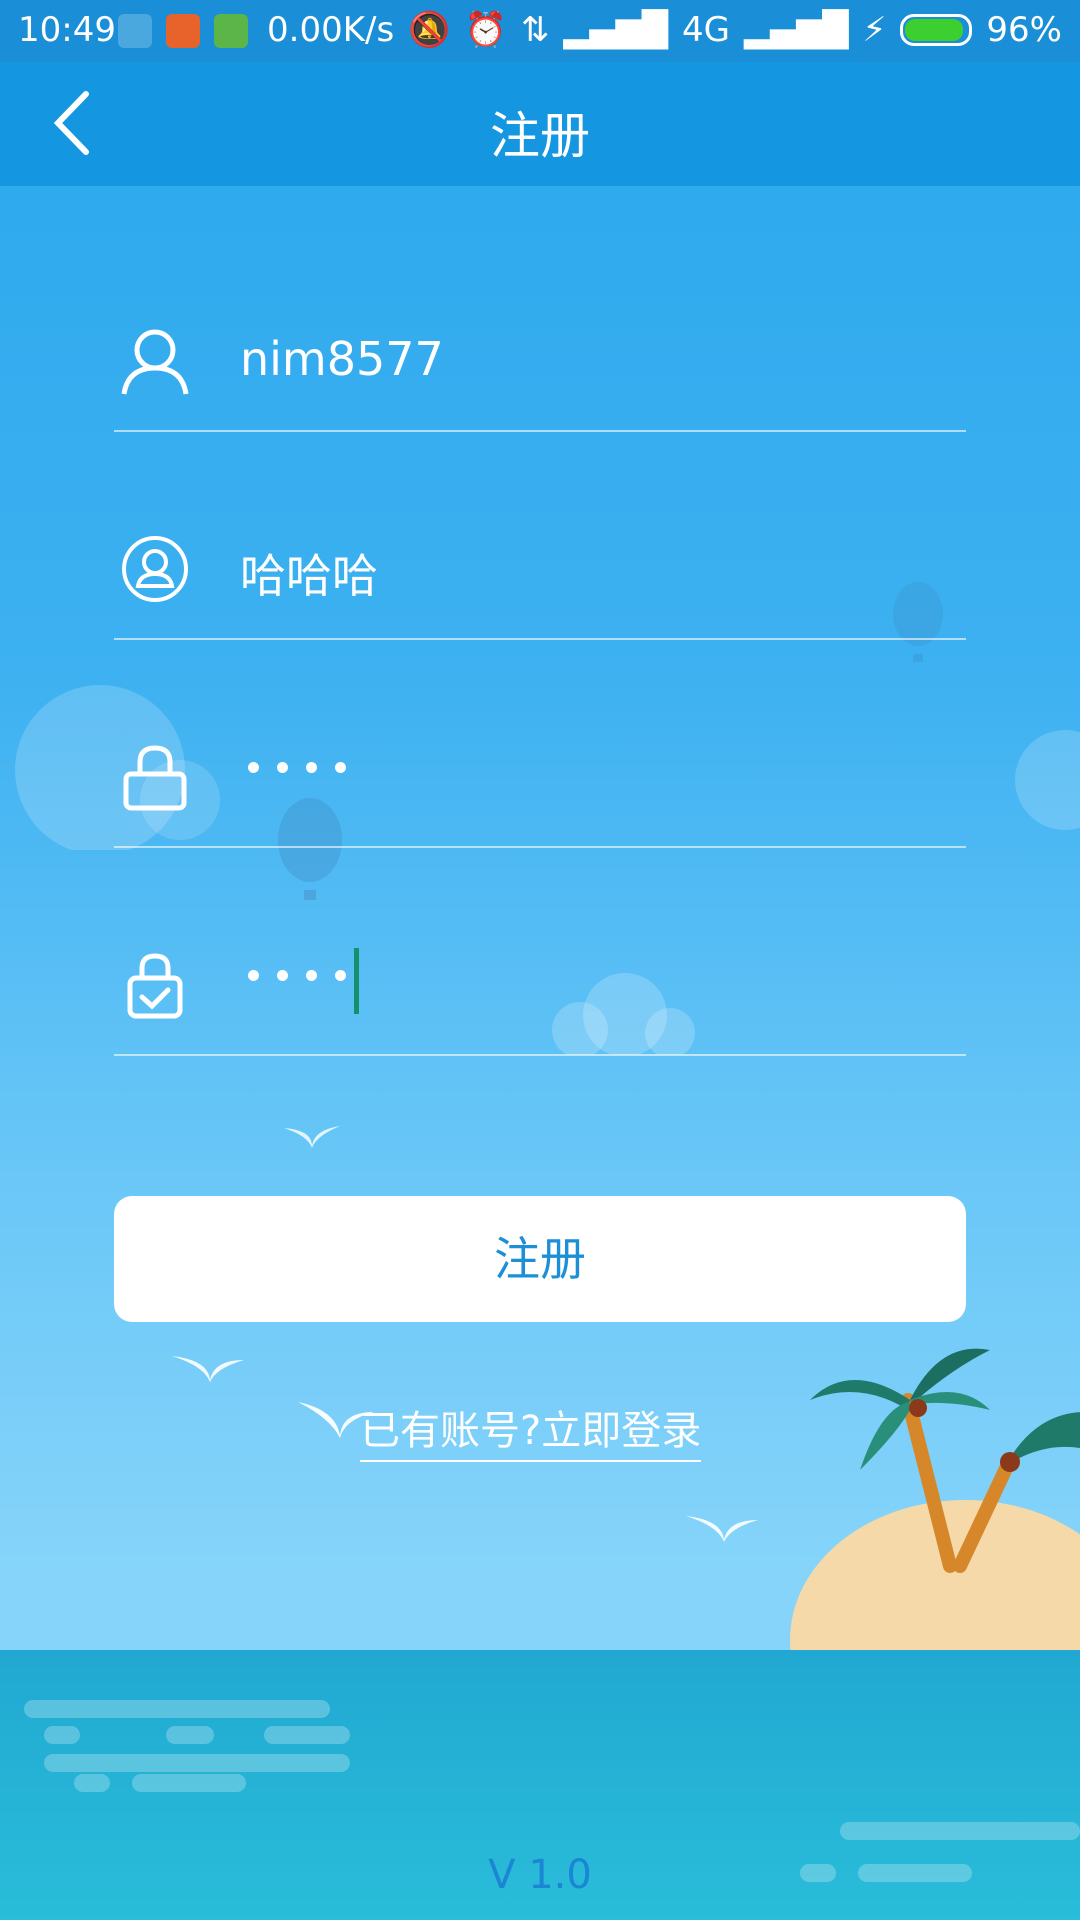 The width and height of the screenshot is (1080, 1920). Describe the element at coordinates (540, 564) in the screenshot. I see `nickname-field: 哈哈哈` at that location.